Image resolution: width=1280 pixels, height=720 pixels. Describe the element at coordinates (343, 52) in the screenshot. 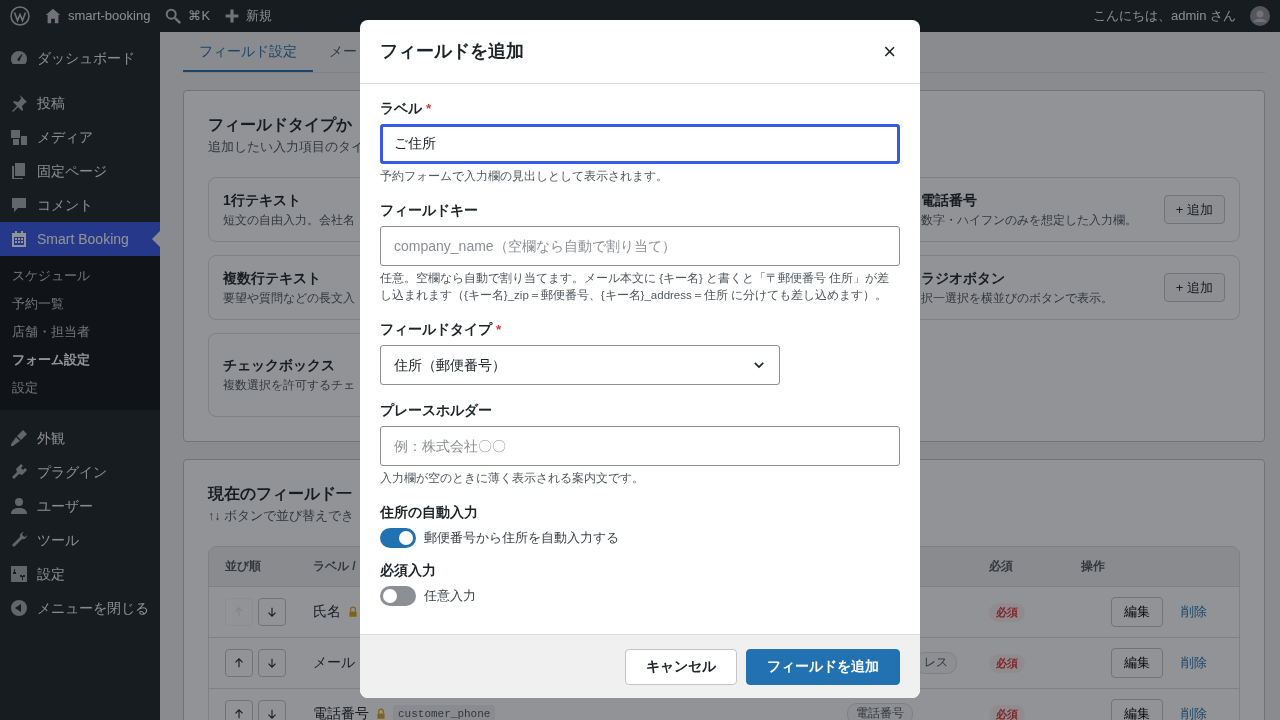

I see `tab: メー` at that location.